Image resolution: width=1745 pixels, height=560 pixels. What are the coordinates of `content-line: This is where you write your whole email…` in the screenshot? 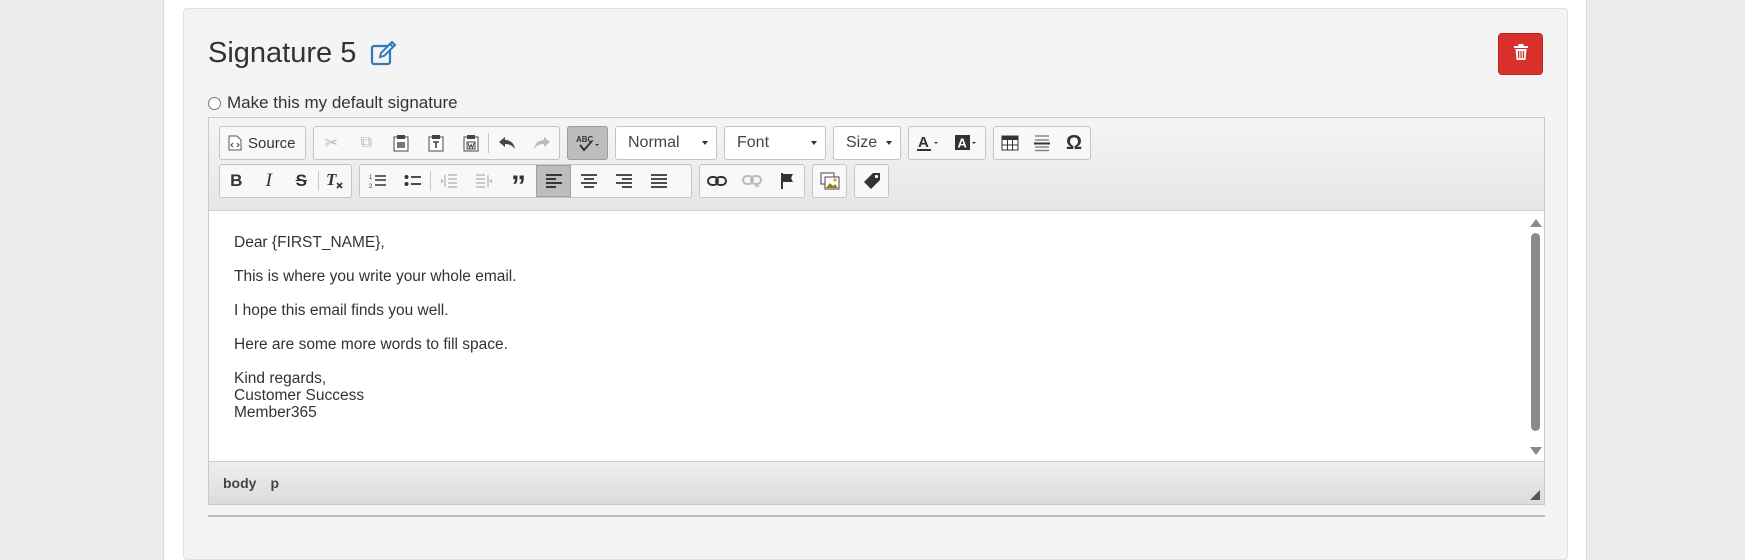 It's located at (375, 276).